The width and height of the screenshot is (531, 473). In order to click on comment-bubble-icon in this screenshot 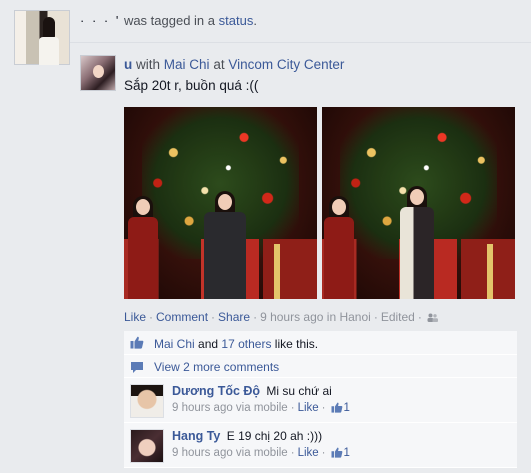, I will do `click(137, 367)`.